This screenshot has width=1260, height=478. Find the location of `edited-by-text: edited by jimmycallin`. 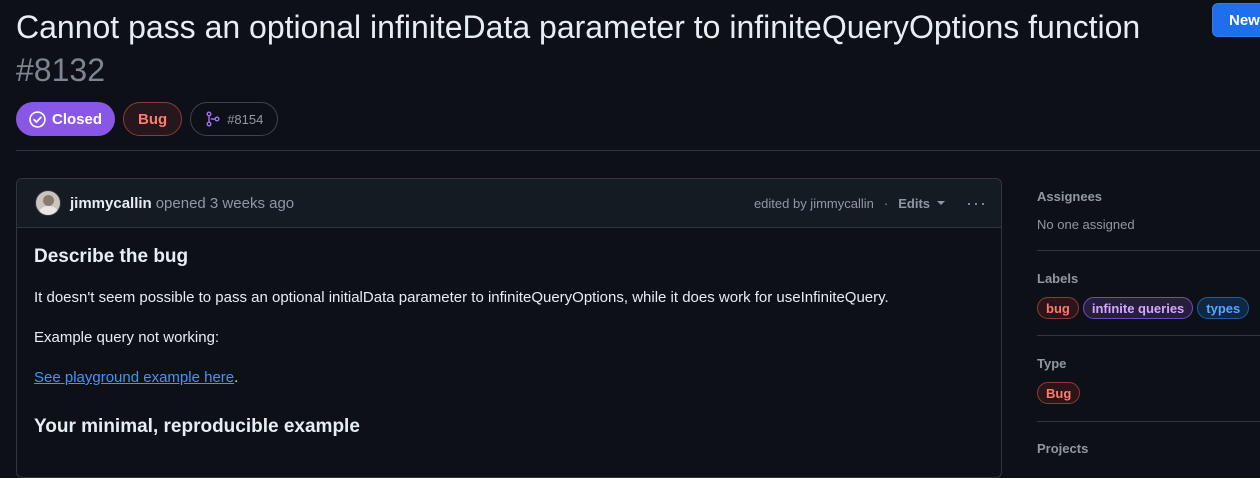

edited-by-text: edited by jimmycallin is located at coordinates (813, 203).